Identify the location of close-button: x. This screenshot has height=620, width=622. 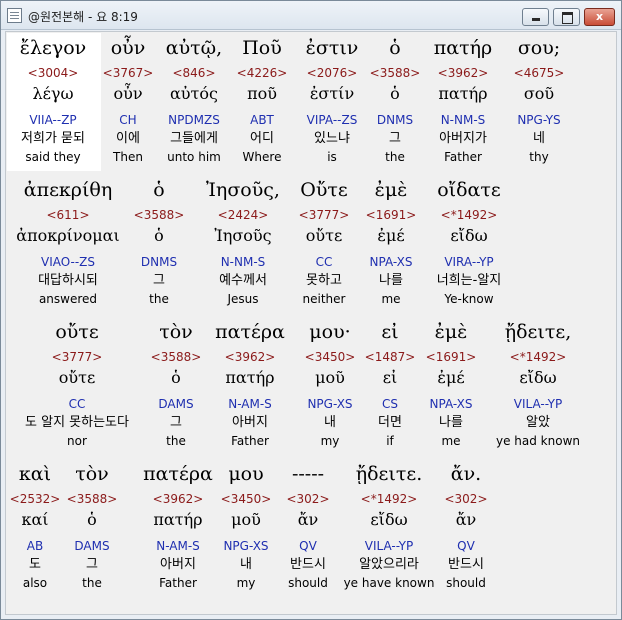
(599, 17).